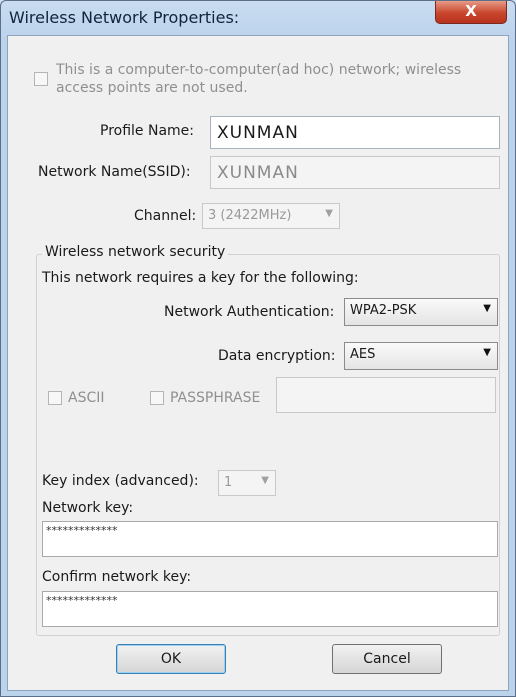 The image size is (516, 697). What do you see at coordinates (147, 131) in the screenshot?
I see `profile-name-label: Profile Name:` at bounding box center [147, 131].